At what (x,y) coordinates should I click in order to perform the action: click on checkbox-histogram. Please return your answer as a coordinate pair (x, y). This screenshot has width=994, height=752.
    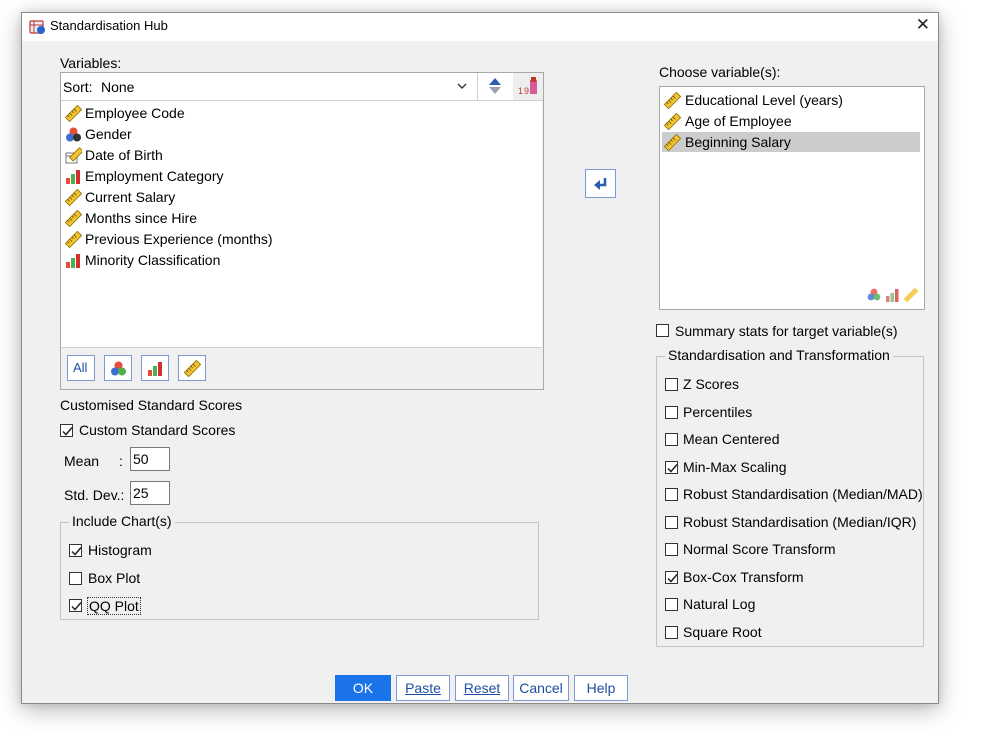
    Looking at the image, I should click on (75, 550).